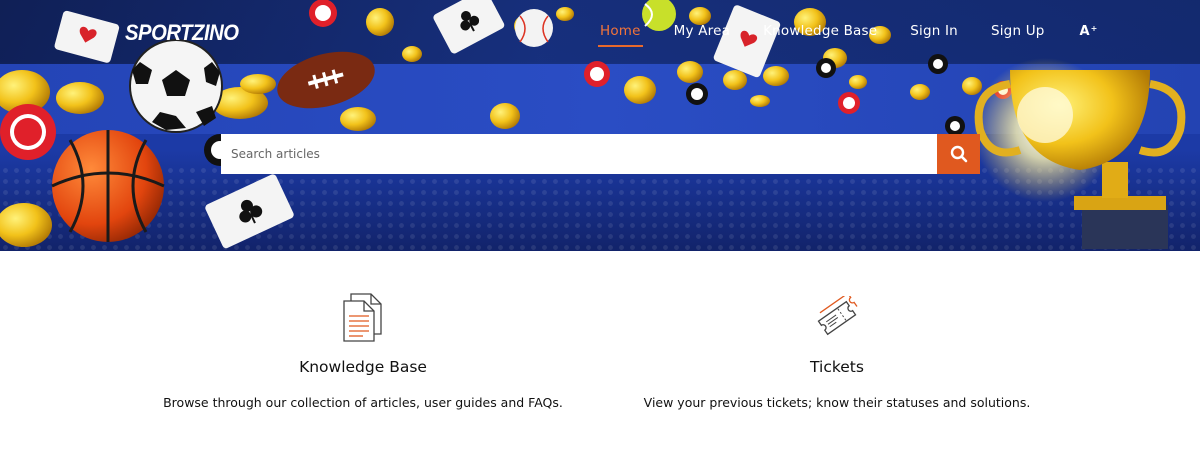 This screenshot has height=450, width=1200. I want to click on nav-item-my-area: My Area, so click(702, 31).